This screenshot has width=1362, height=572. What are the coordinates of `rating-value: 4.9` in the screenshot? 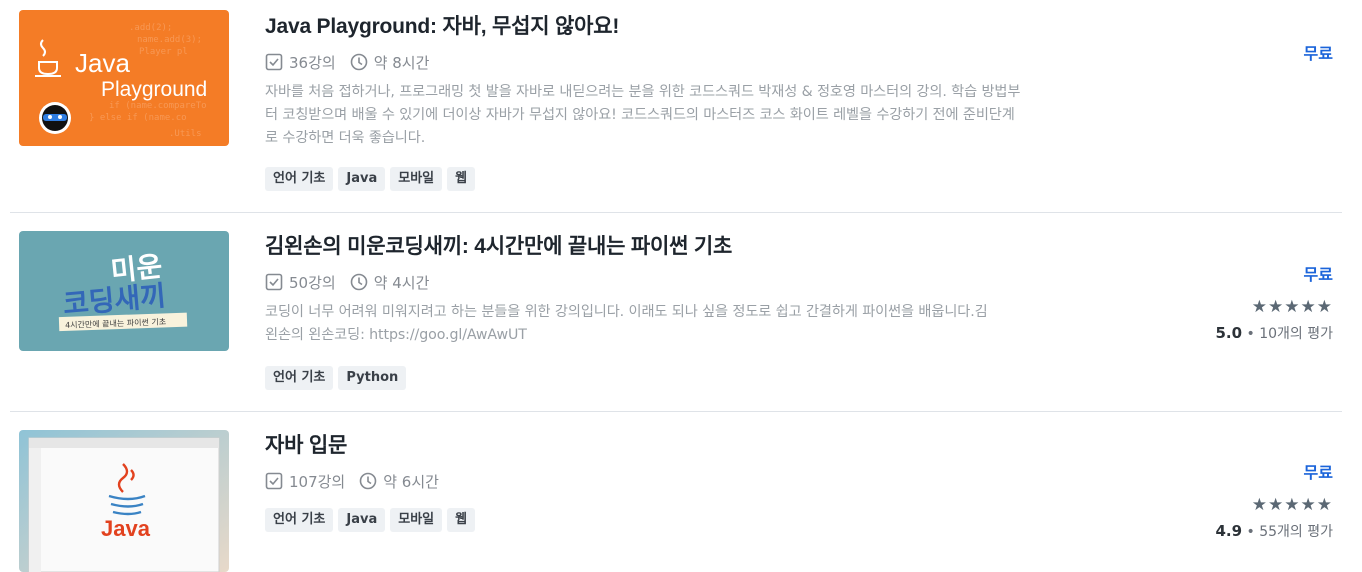 It's located at (1229, 531).